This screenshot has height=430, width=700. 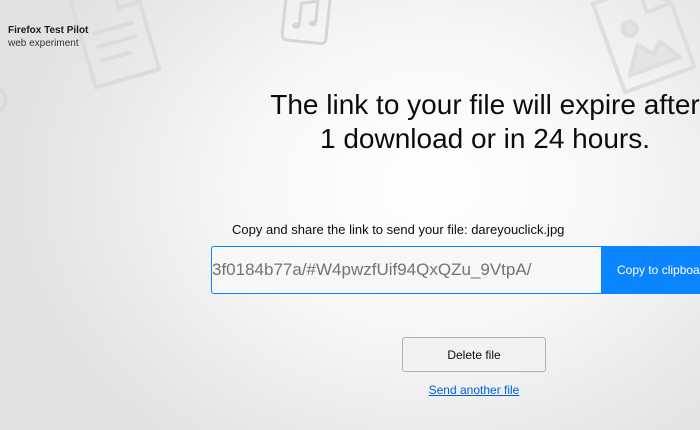 What do you see at coordinates (485, 104) in the screenshot?
I see `expiration-message-line1: The link to your file will expire after` at bounding box center [485, 104].